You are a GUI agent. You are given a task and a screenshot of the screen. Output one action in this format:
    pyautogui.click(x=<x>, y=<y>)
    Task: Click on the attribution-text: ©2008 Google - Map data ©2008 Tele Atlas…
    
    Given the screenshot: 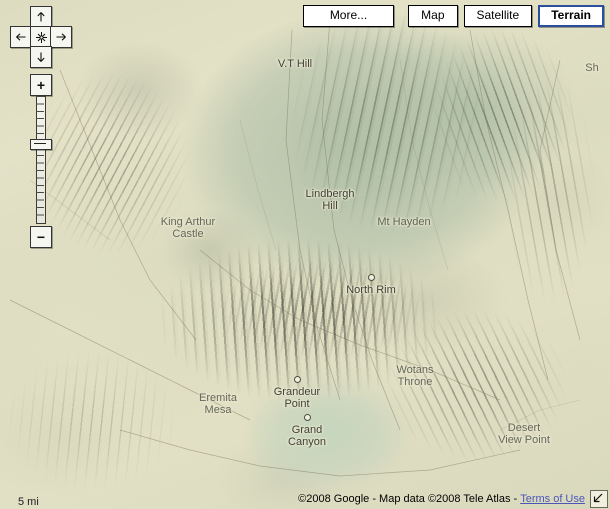 What is the action you would take?
    pyautogui.click(x=408, y=499)
    